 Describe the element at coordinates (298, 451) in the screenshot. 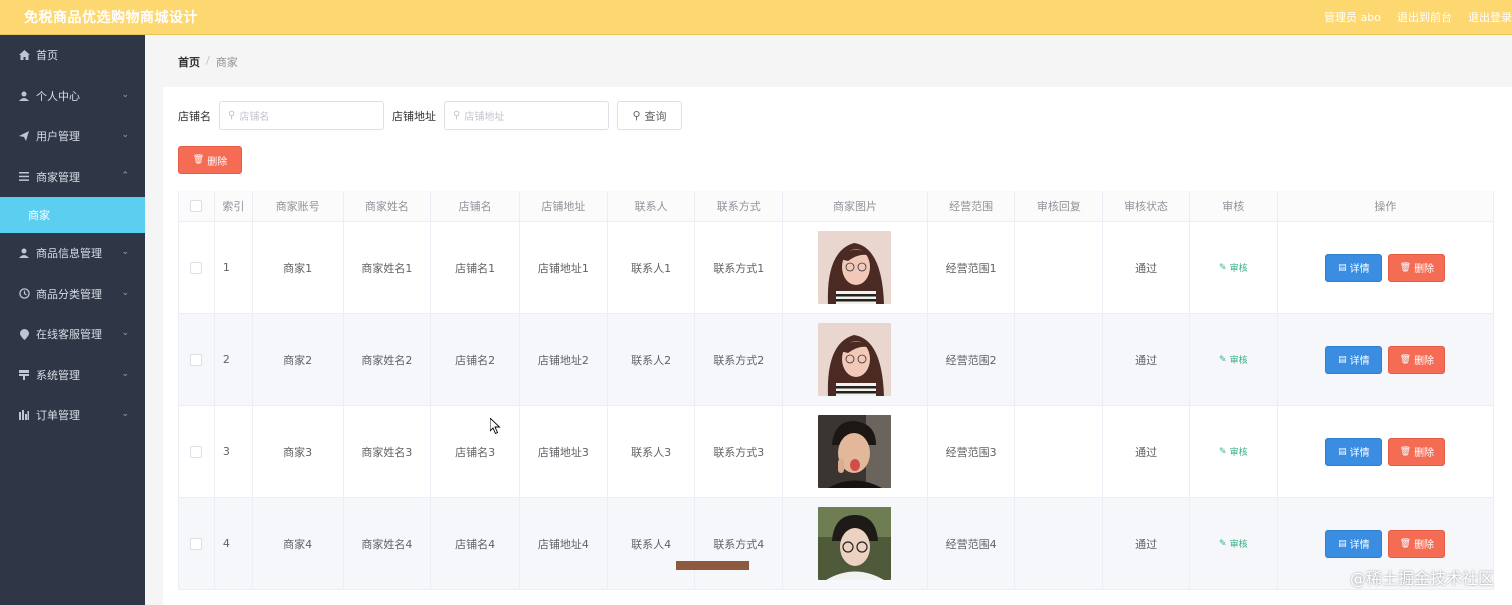

I see `cell-account: 商家3` at that location.